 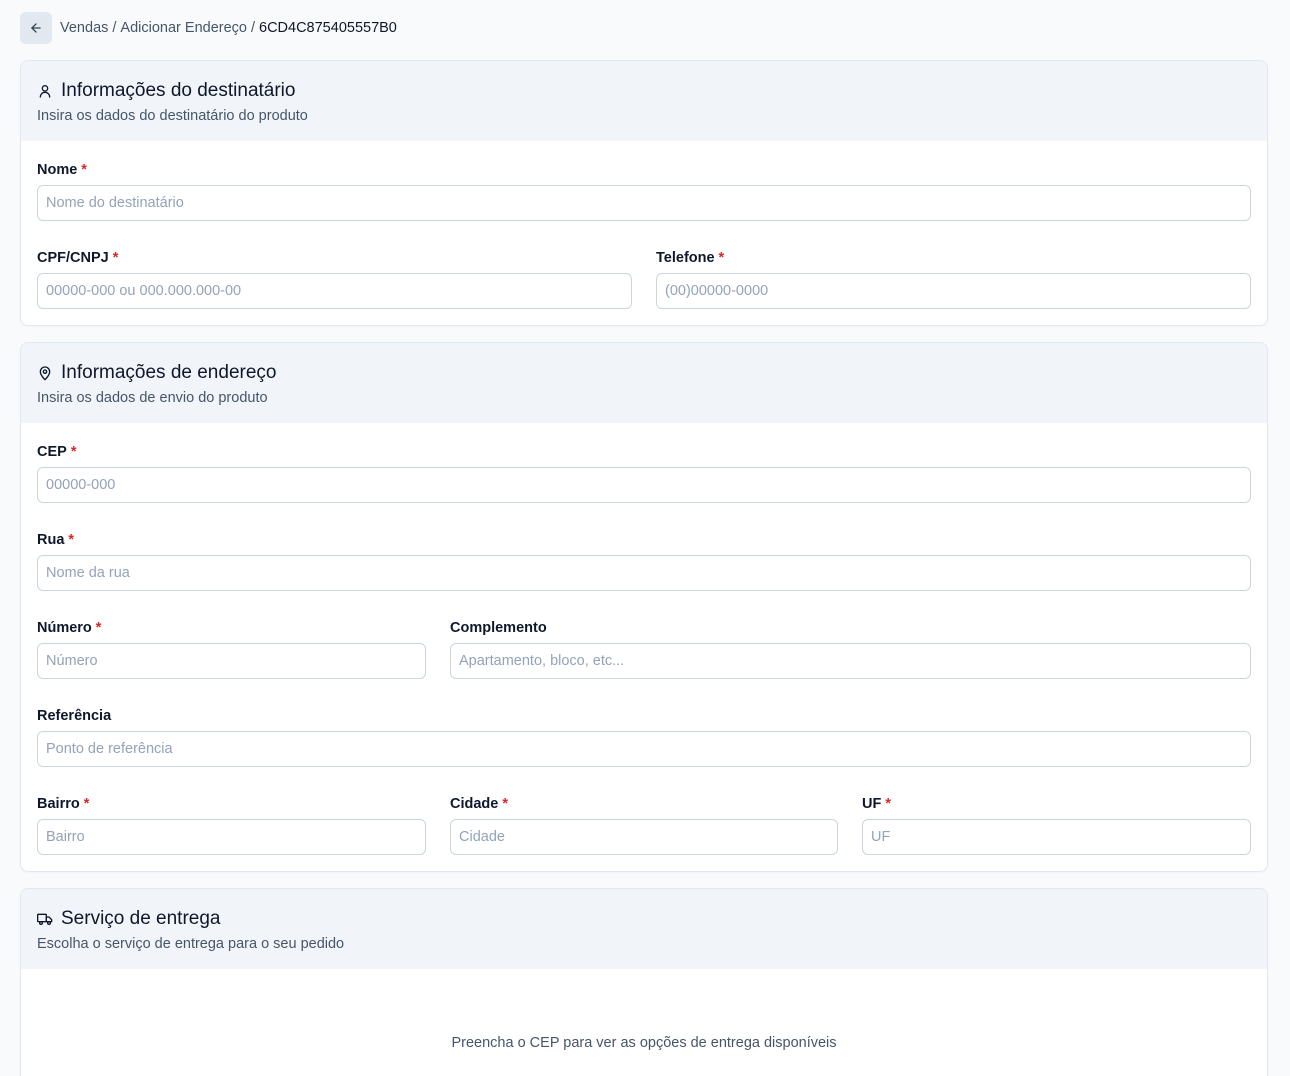 I want to click on phone-field: Telefone *, so click(x=953, y=279).